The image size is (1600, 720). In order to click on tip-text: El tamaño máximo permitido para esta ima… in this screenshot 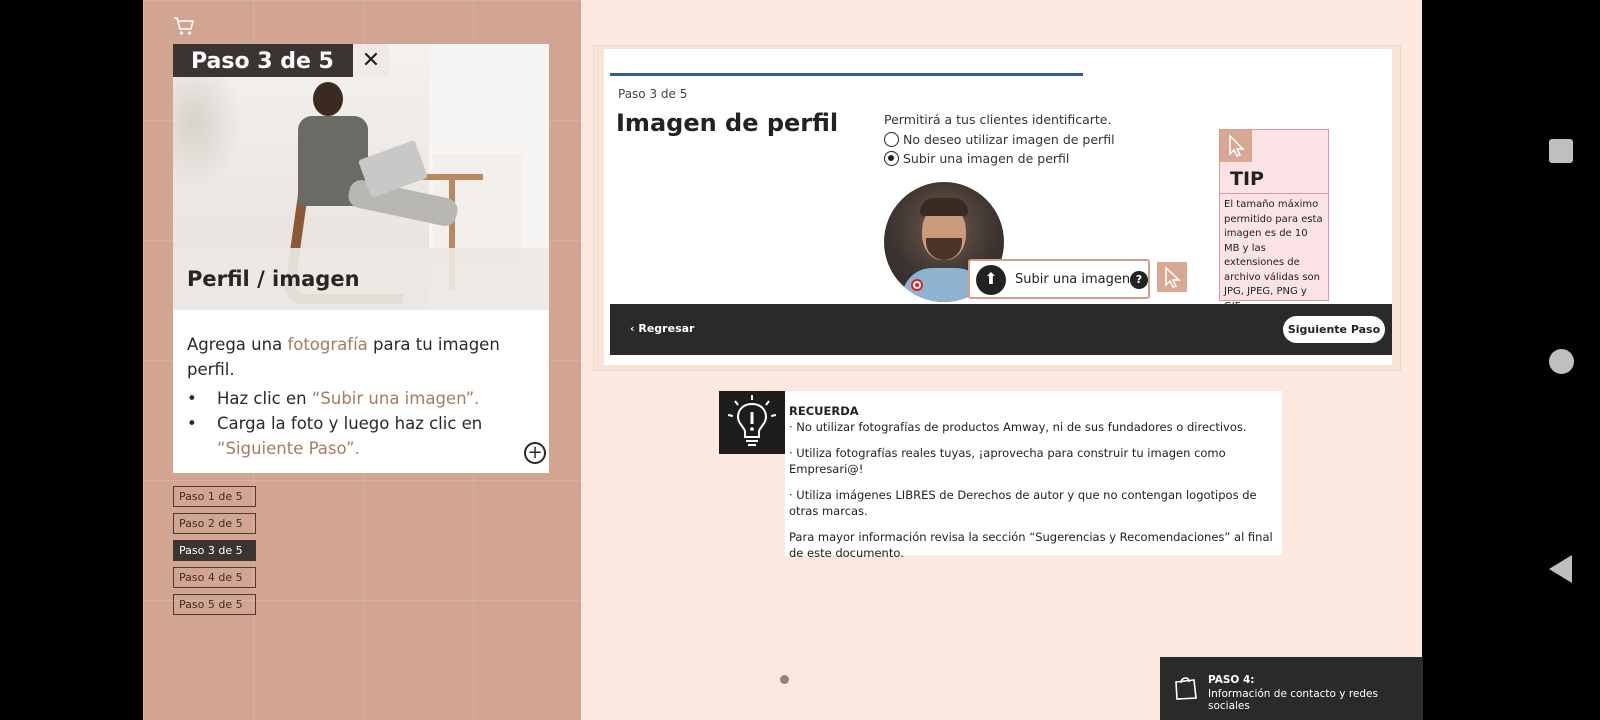, I will do `click(1273, 255)`.